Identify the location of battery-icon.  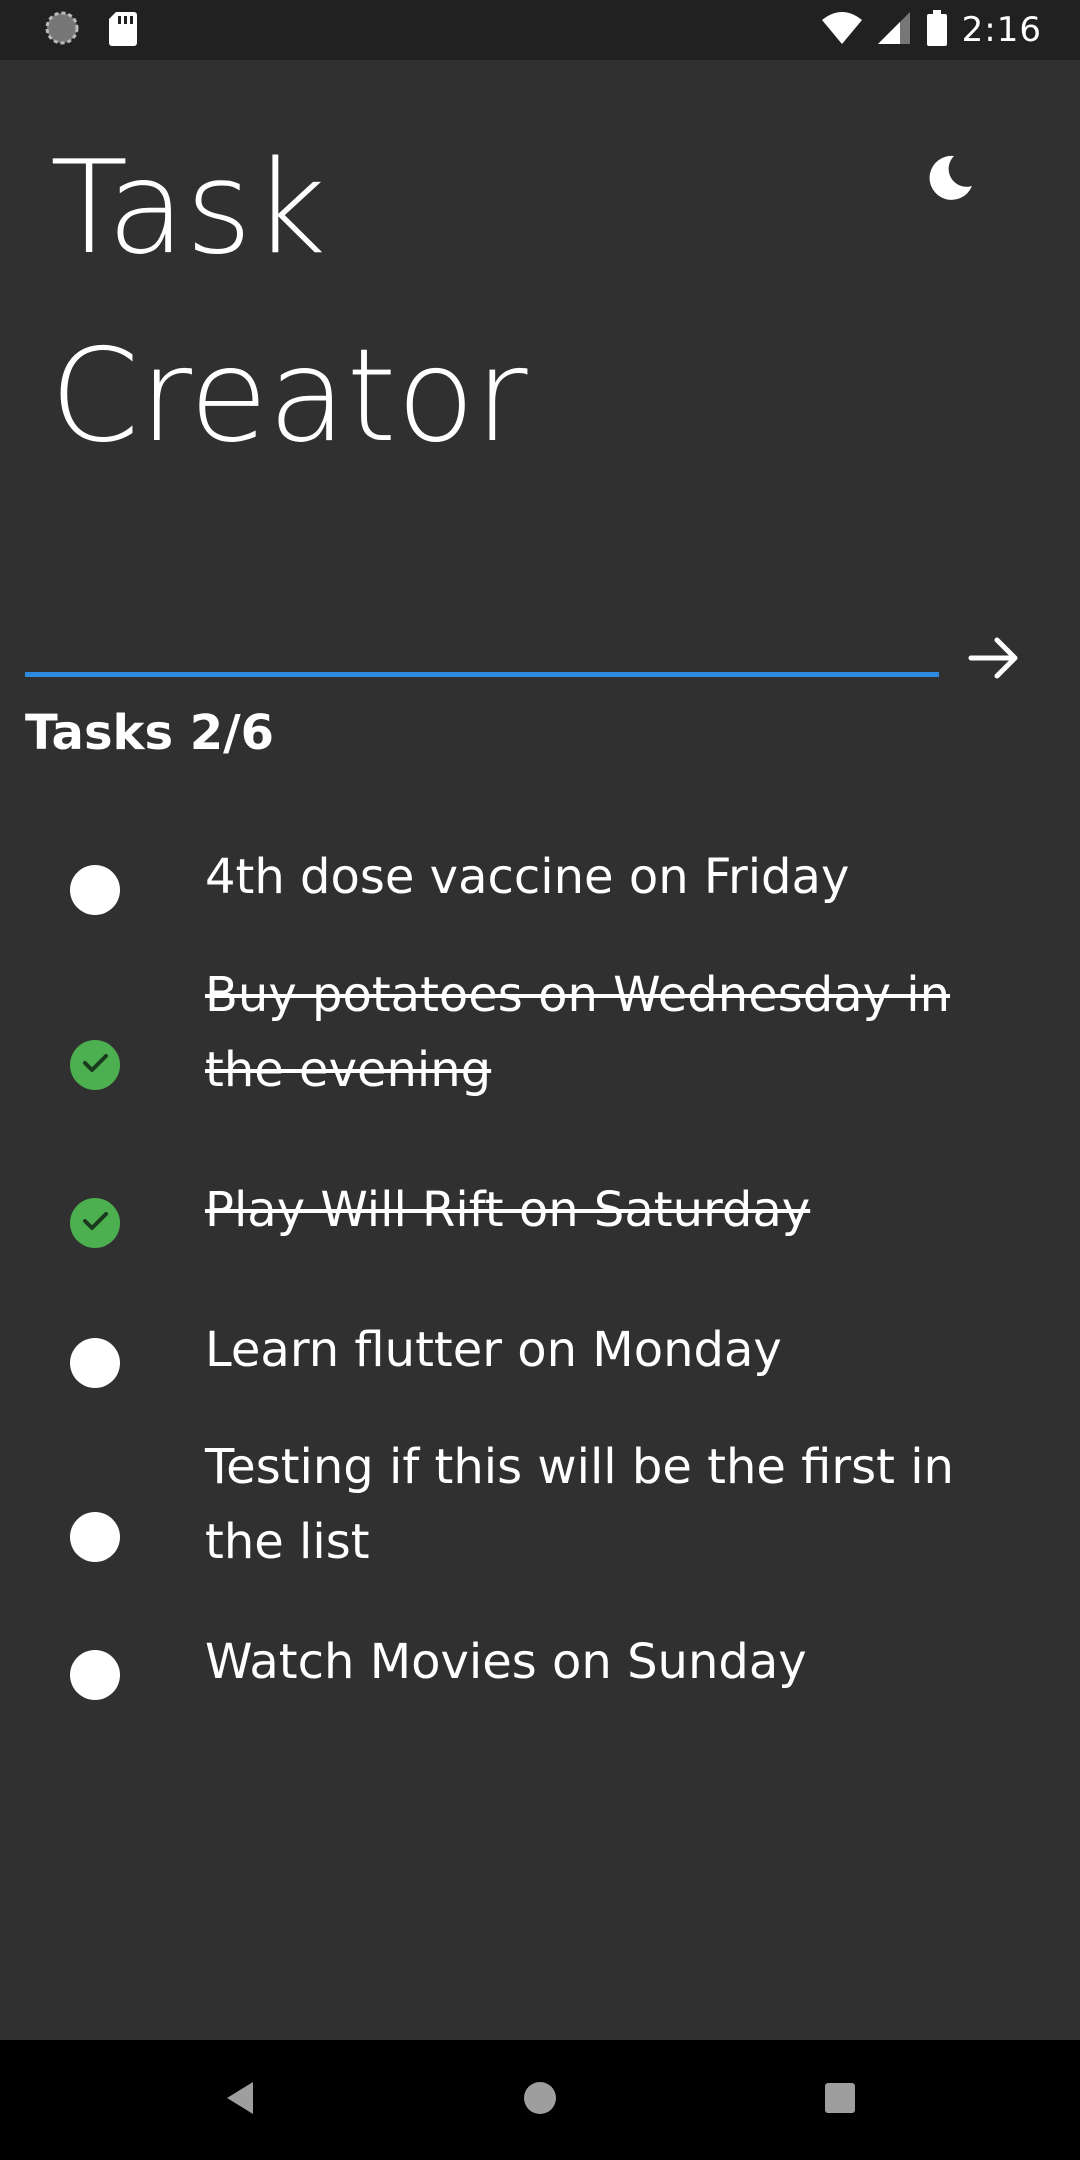
(937, 30).